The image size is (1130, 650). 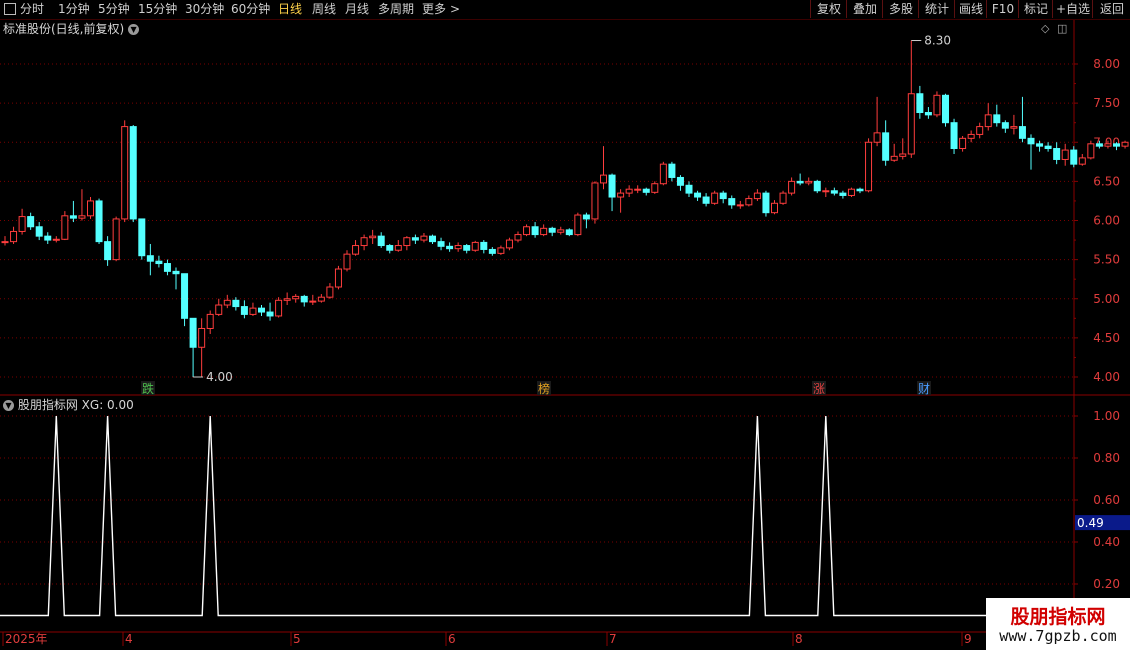 What do you see at coordinates (819, 388) in the screenshot?
I see `event-marker-2: 涨` at bounding box center [819, 388].